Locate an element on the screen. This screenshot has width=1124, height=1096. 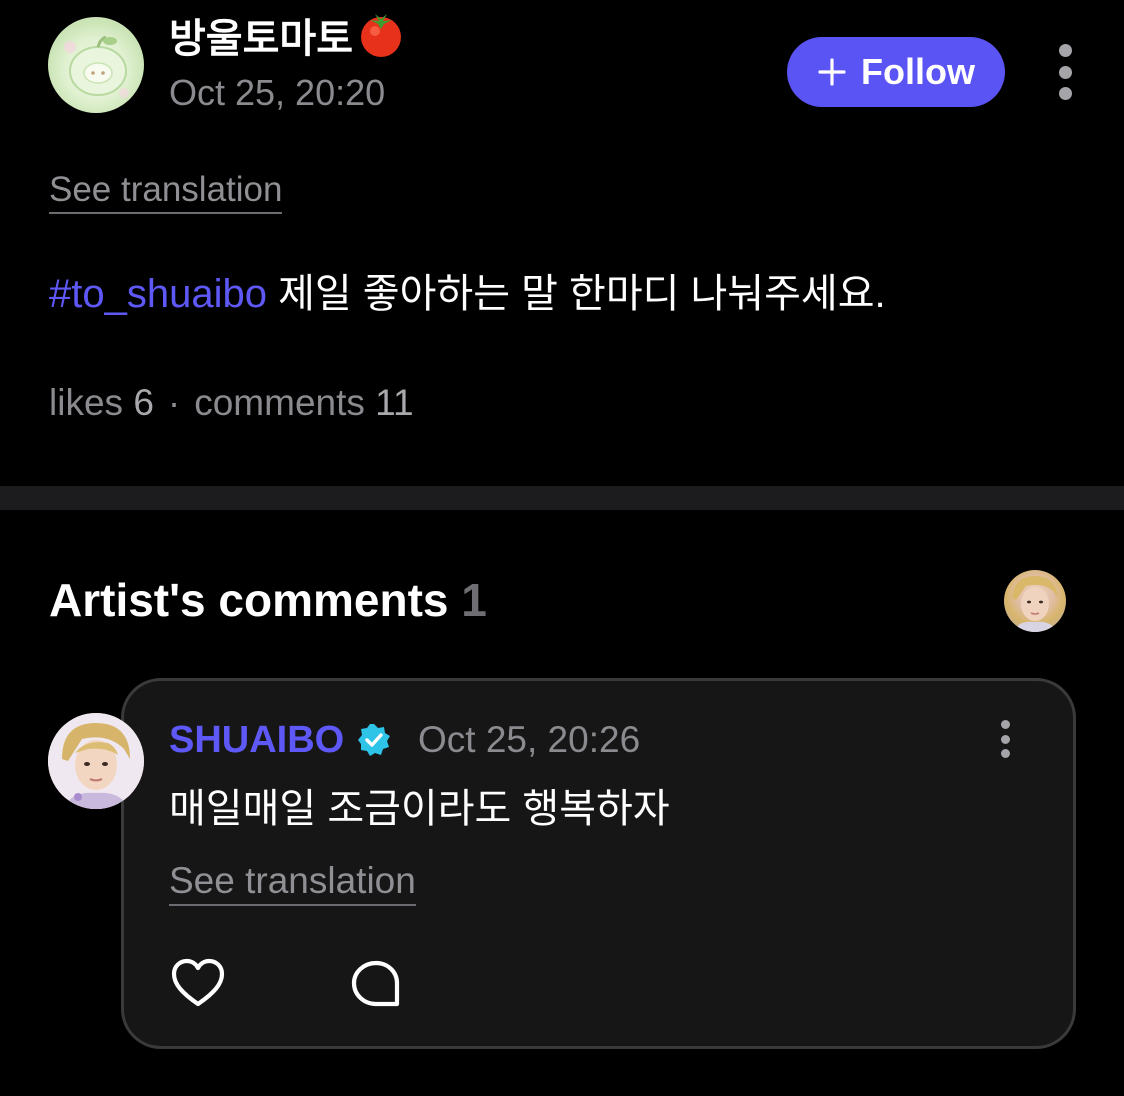
comment-date: Oct 25, 20:26 is located at coordinates (529, 739).